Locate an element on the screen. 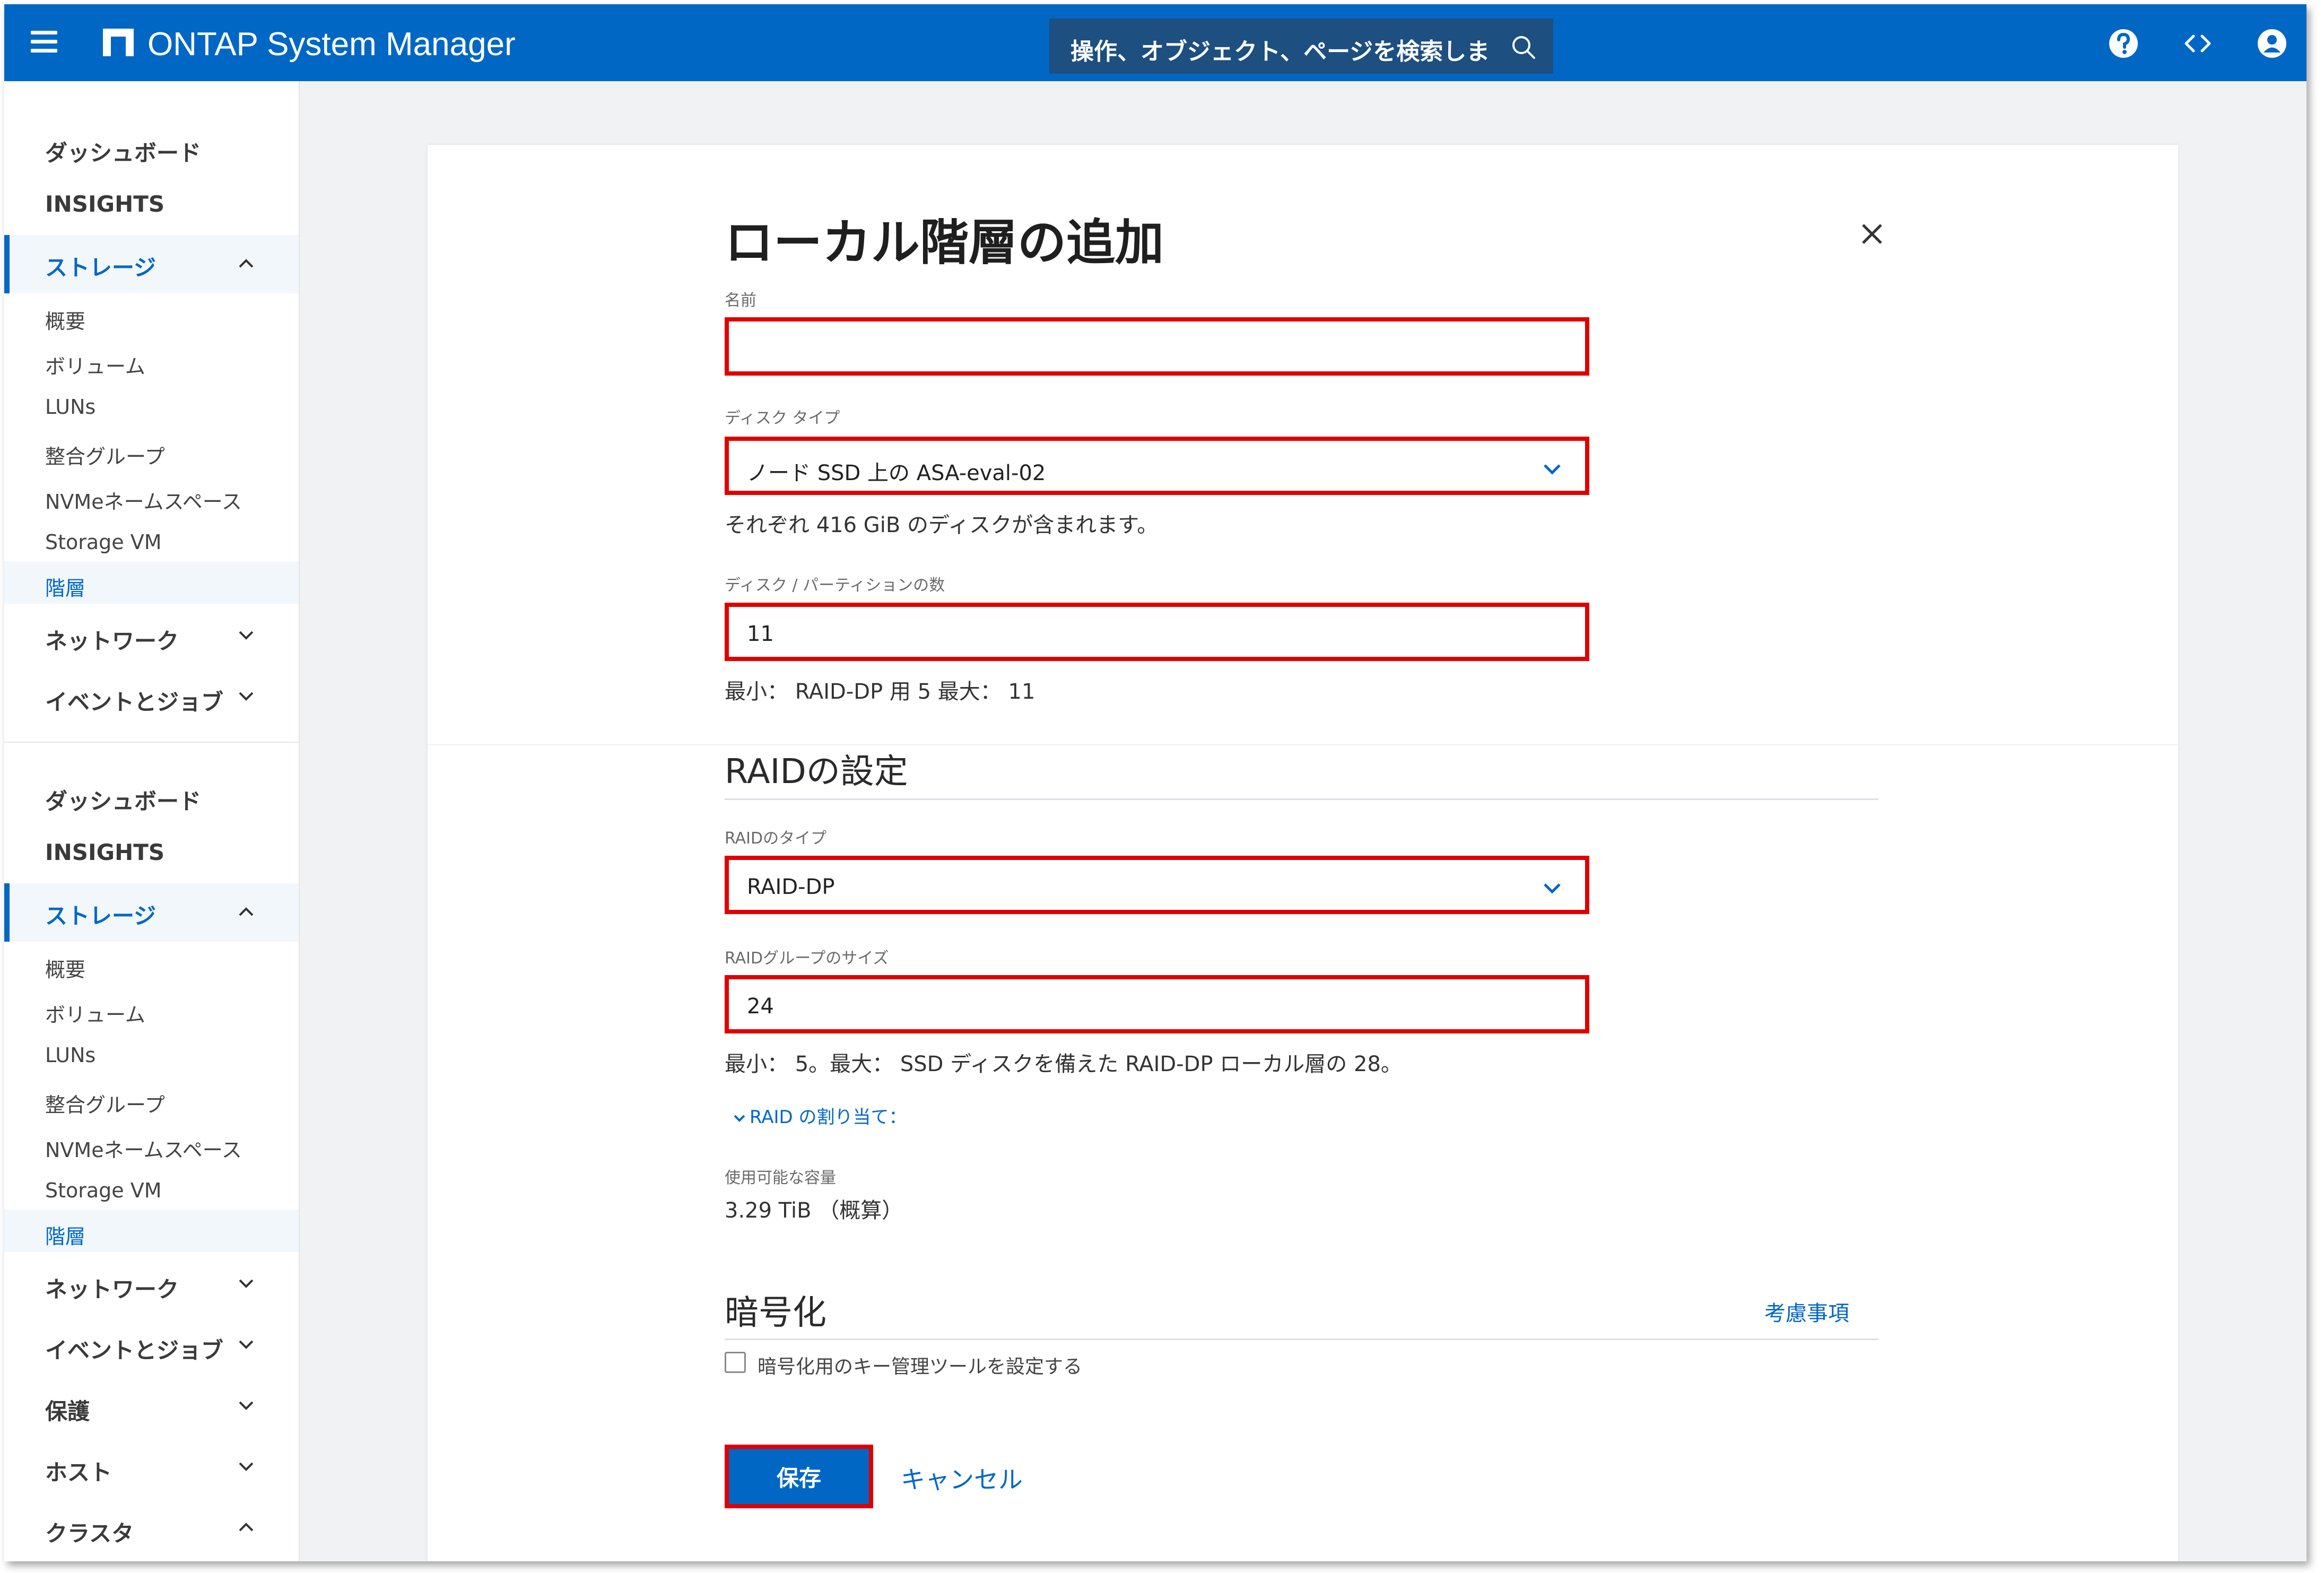 This screenshot has width=2324, height=1573. app-title: ONTAP System Manager is located at coordinates (331, 44).